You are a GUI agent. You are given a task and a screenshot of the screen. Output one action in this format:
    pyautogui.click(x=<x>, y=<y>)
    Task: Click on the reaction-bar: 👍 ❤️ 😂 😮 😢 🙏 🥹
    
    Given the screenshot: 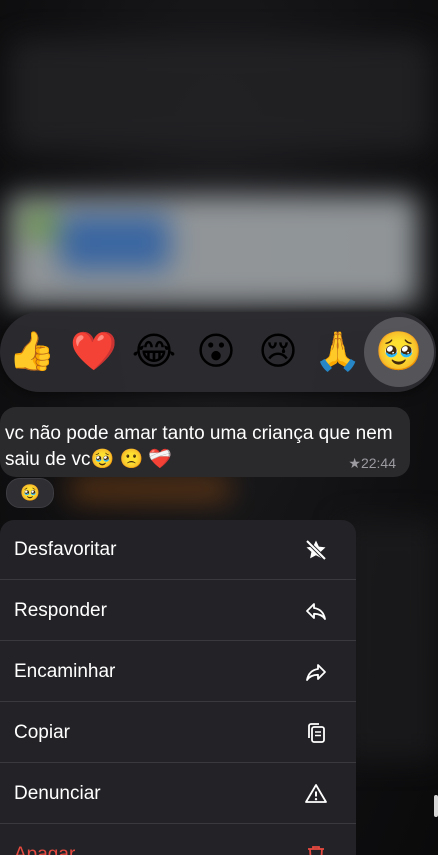 What is the action you would take?
    pyautogui.click(x=218, y=352)
    